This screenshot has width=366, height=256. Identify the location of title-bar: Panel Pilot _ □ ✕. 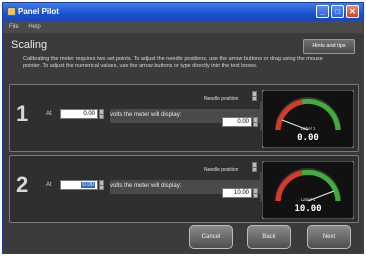
(183, 12).